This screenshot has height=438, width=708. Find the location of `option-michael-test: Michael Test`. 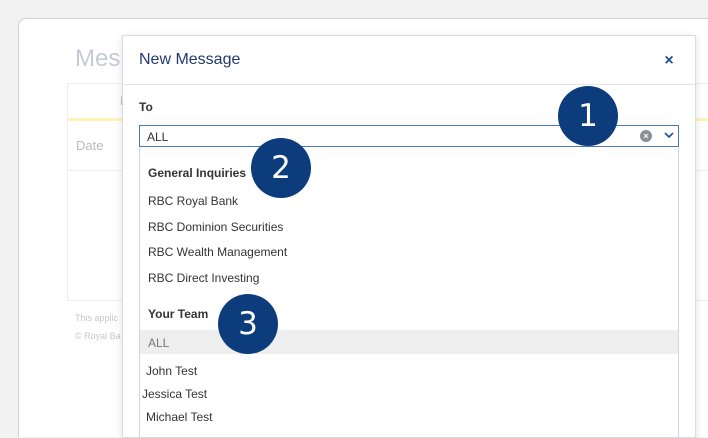

option-michael-test: Michael Test is located at coordinates (179, 417).